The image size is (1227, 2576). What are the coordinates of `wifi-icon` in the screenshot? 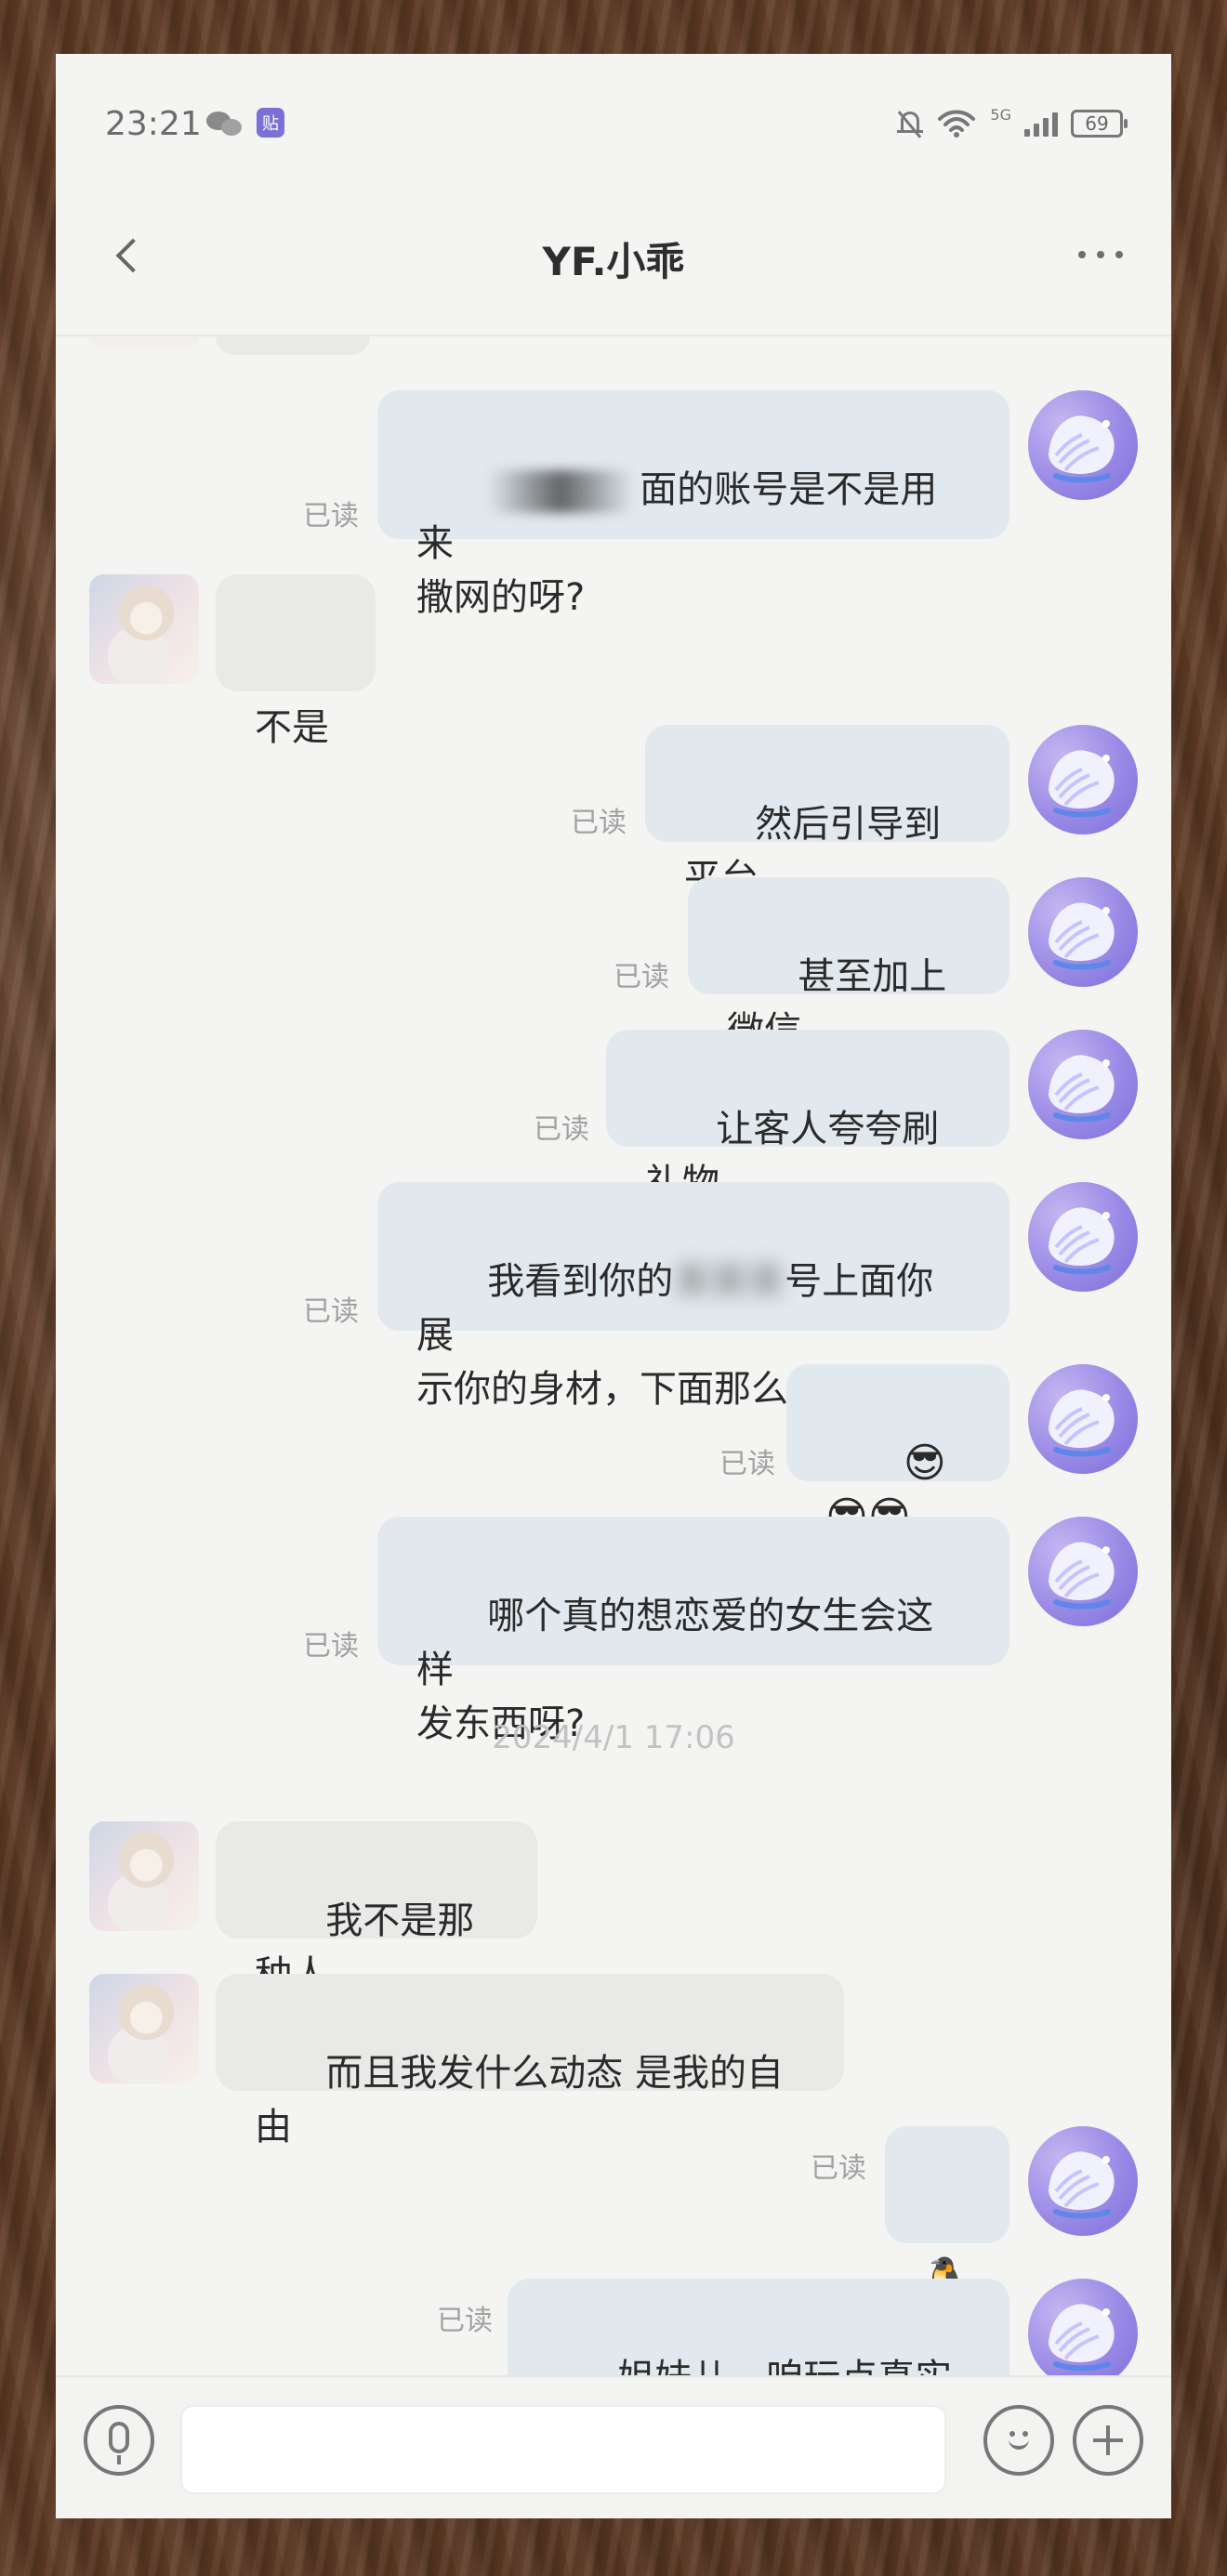 It's located at (957, 124).